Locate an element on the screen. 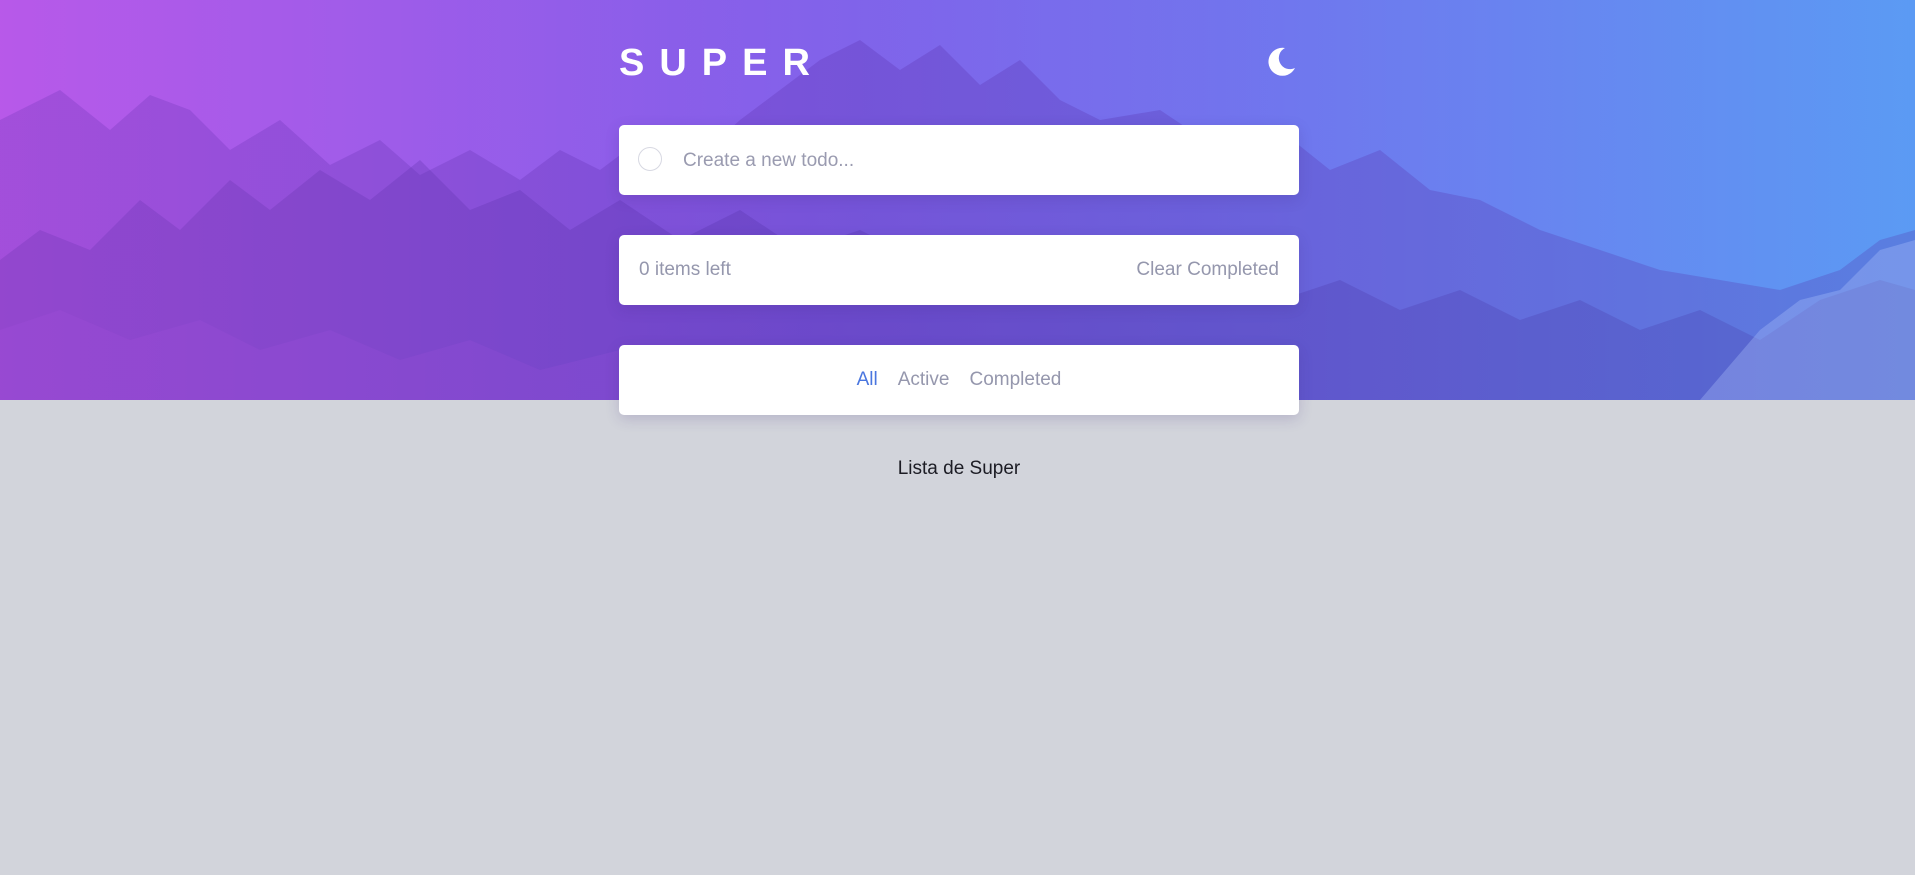 This screenshot has height=875, width=1915. list-caption: Lista de Super is located at coordinates (959, 468).